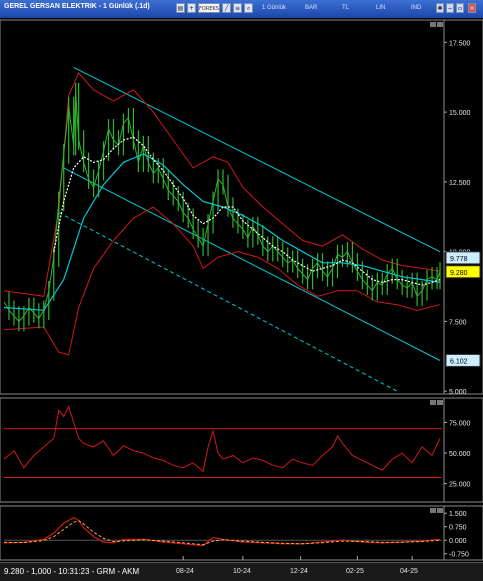 Image resolution: width=483 pixels, height=581 pixels. What do you see at coordinates (460, 113) in the screenshot?
I see `y-tick-label: 15.000` at bounding box center [460, 113].